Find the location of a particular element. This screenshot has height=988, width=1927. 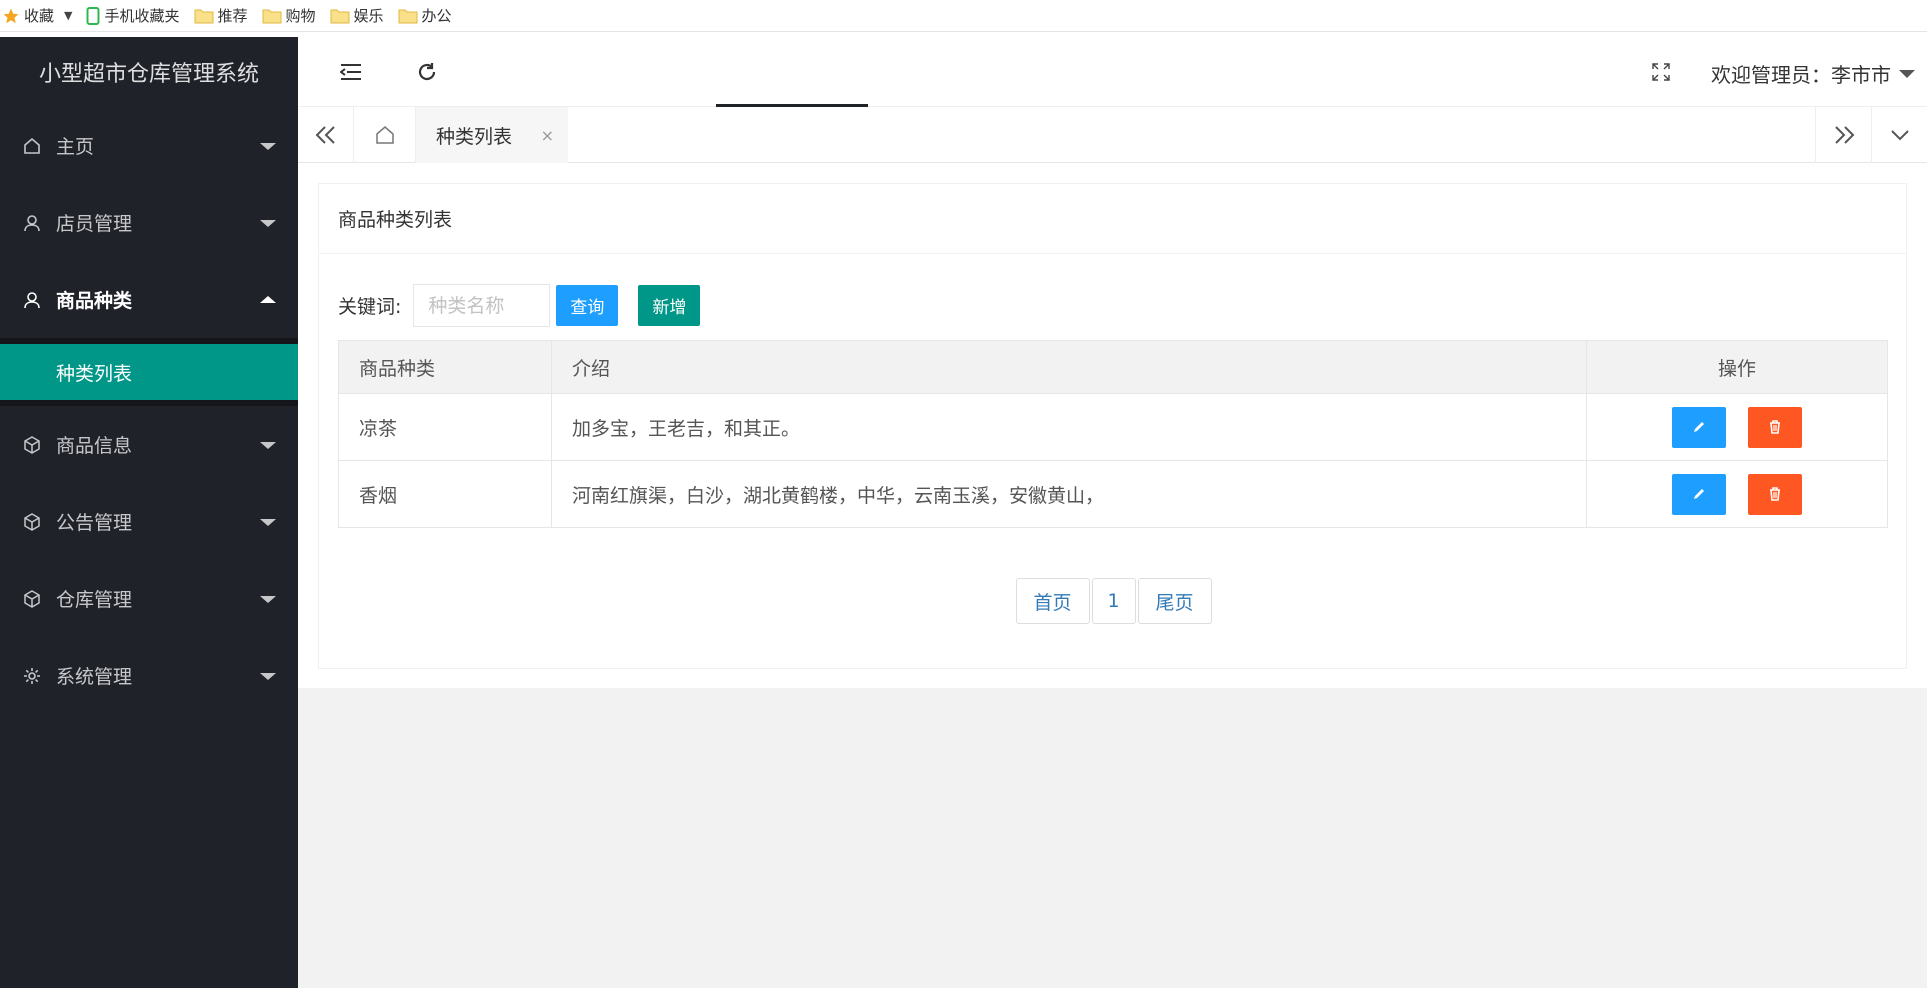

pagination: 首页 1 尾页 is located at coordinates (1113, 601).